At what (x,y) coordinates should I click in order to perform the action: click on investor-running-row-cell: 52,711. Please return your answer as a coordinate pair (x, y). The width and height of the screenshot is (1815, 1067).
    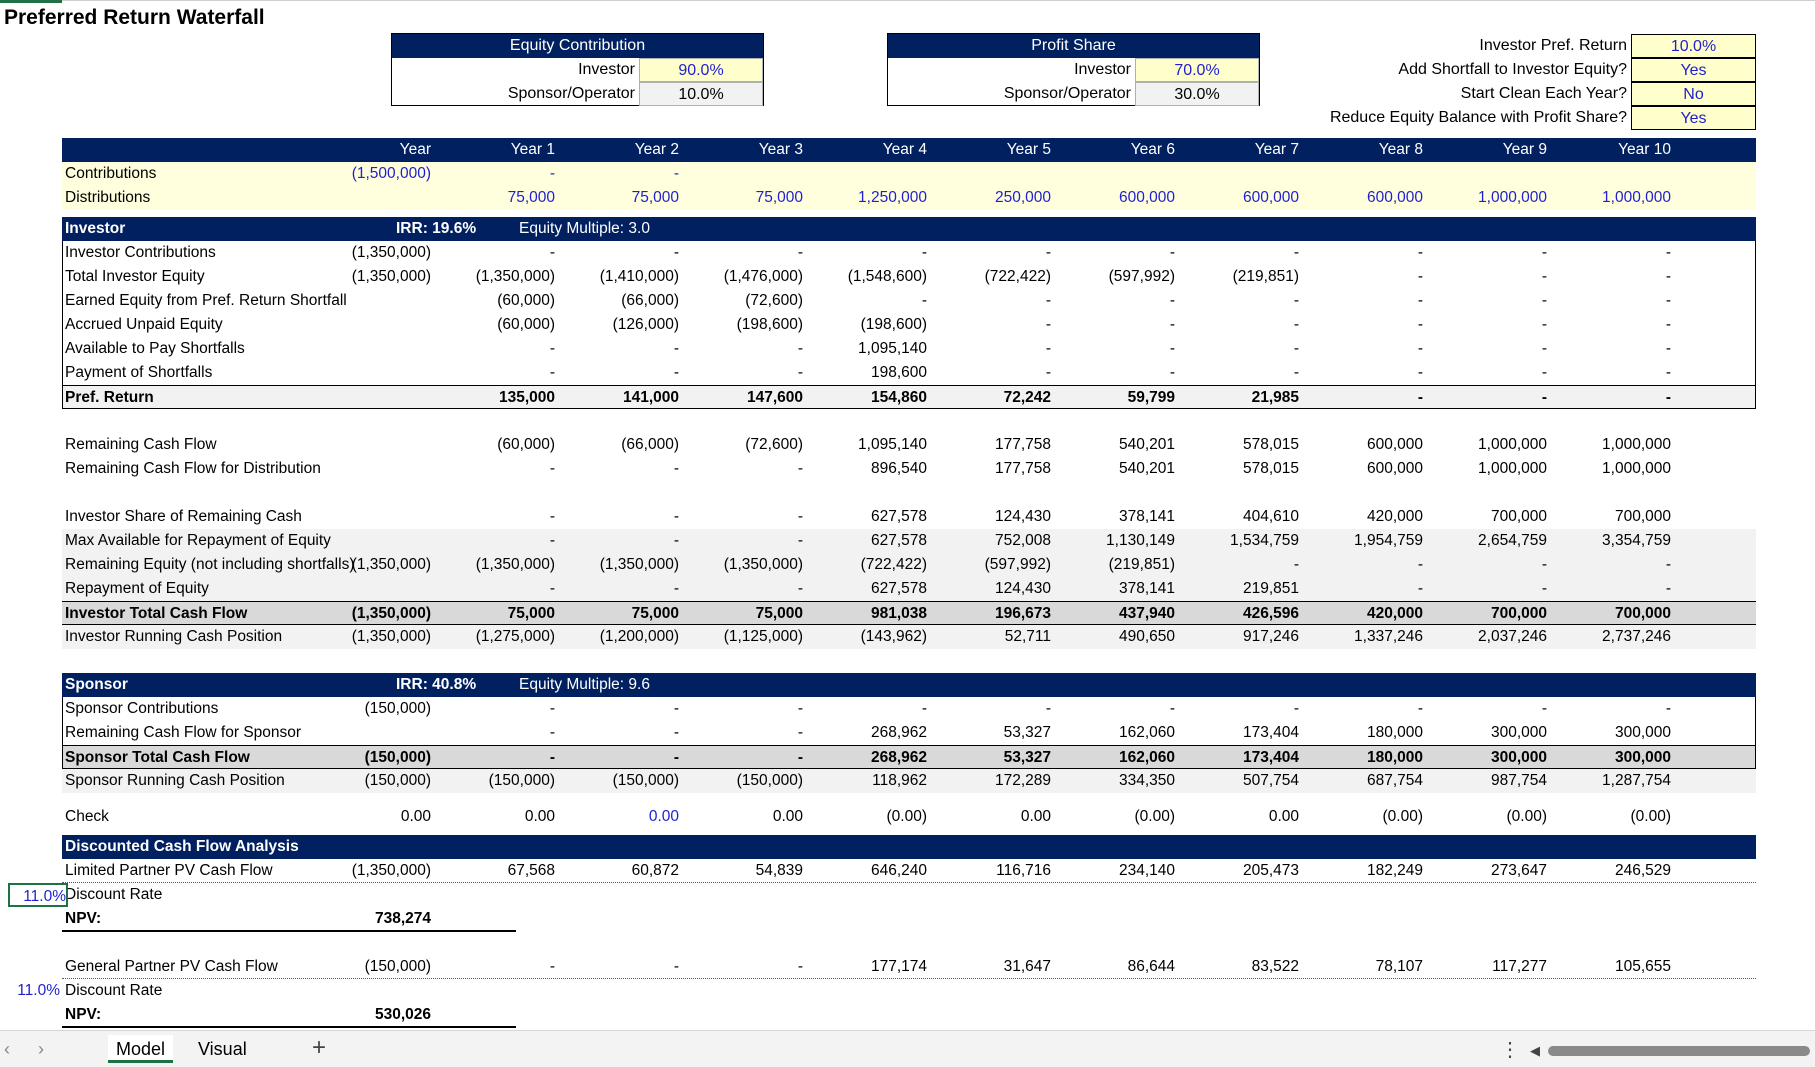
    Looking at the image, I should click on (997, 637).